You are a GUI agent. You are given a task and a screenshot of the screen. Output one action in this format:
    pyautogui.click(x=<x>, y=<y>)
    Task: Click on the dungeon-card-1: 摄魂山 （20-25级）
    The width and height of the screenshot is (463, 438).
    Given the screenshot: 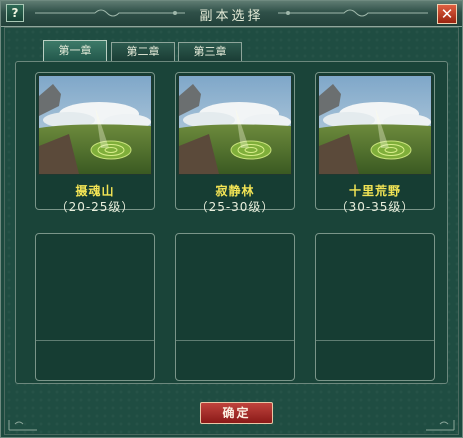 What is the action you would take?
    pyautogui.click(x=95, y=143)
    